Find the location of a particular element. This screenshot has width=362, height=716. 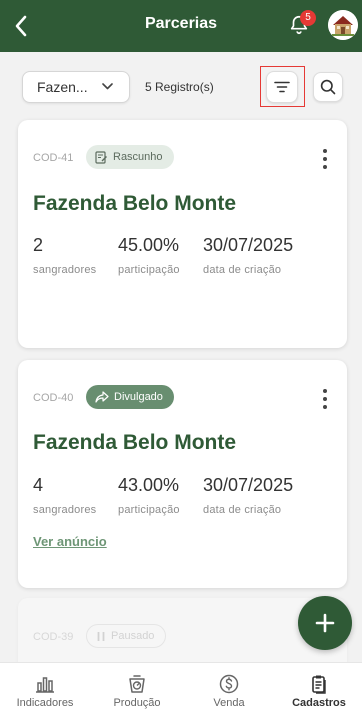

app-header: Parcerias 5 is located at coordinates (181, 26).